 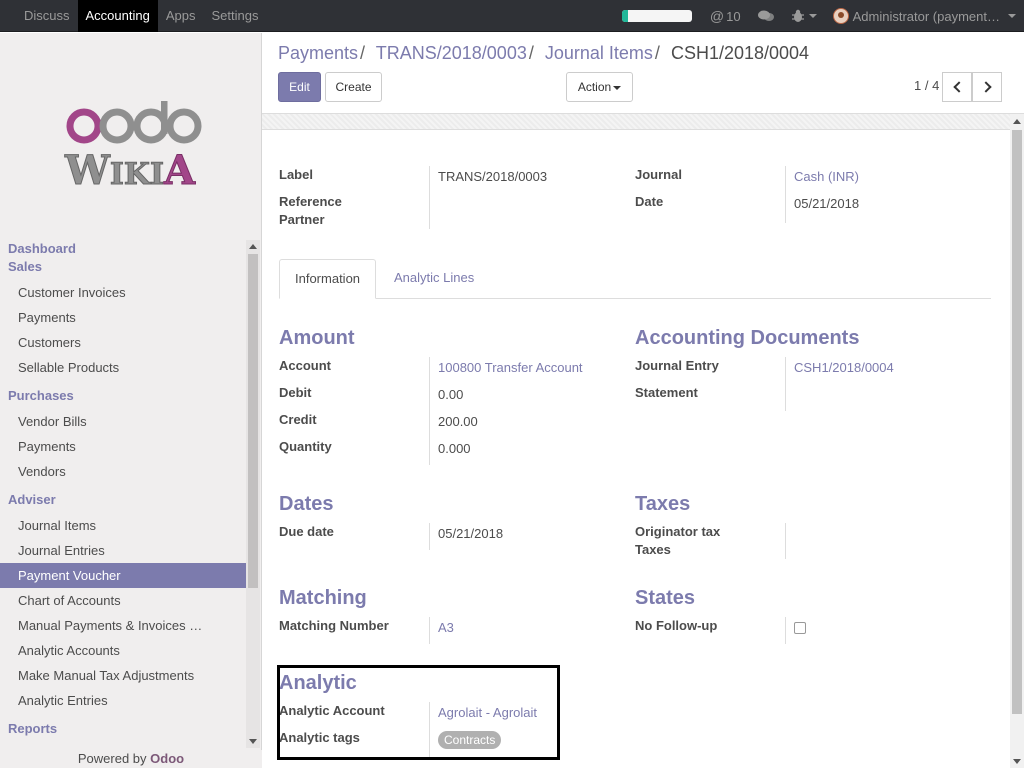 I want to click on pager-next-button, so click(x=987, y=87).